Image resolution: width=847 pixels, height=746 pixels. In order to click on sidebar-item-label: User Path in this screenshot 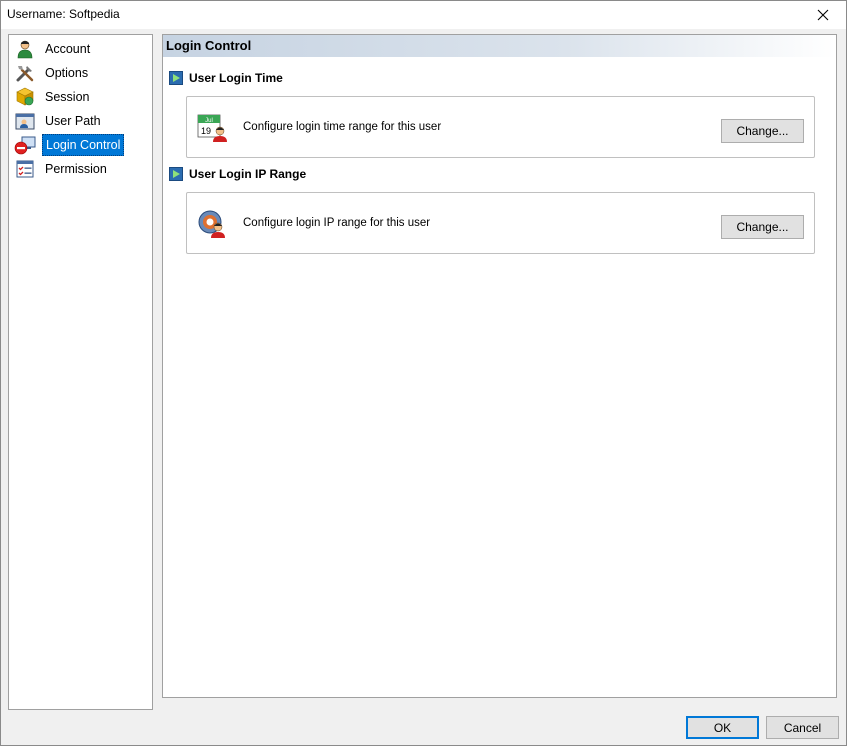, I will do `click(73, 121)`.